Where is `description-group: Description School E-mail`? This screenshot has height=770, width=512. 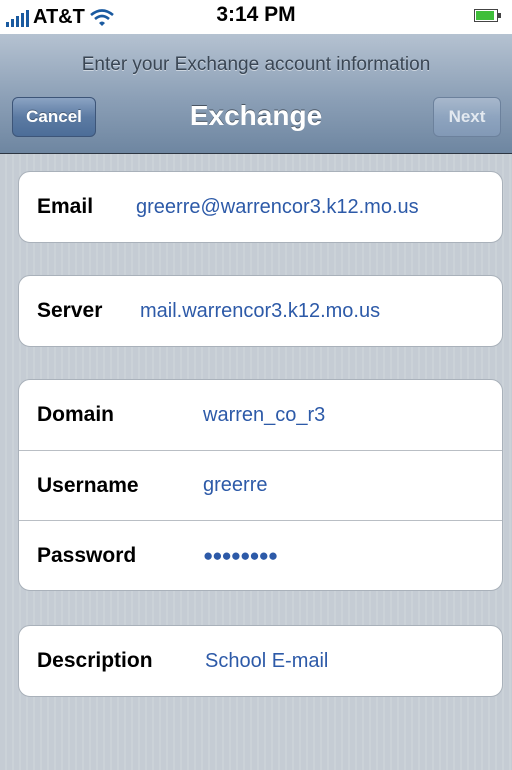
description-group: Description School E-mail is located at coordinates (260, 661).